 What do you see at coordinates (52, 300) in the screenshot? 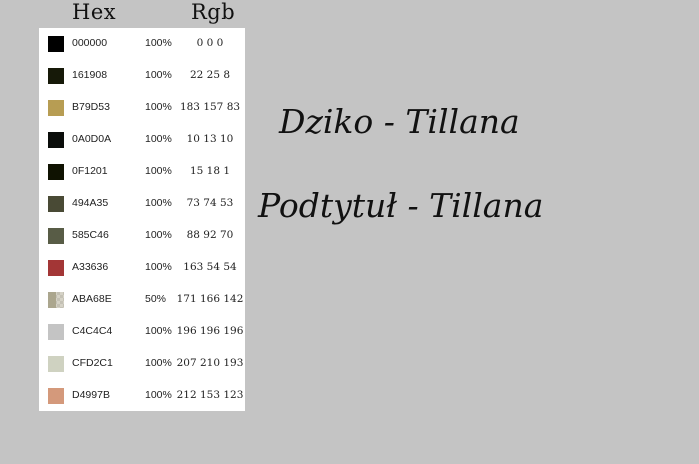
I see `swatch-solid-half` at bounding box center [52, 300].